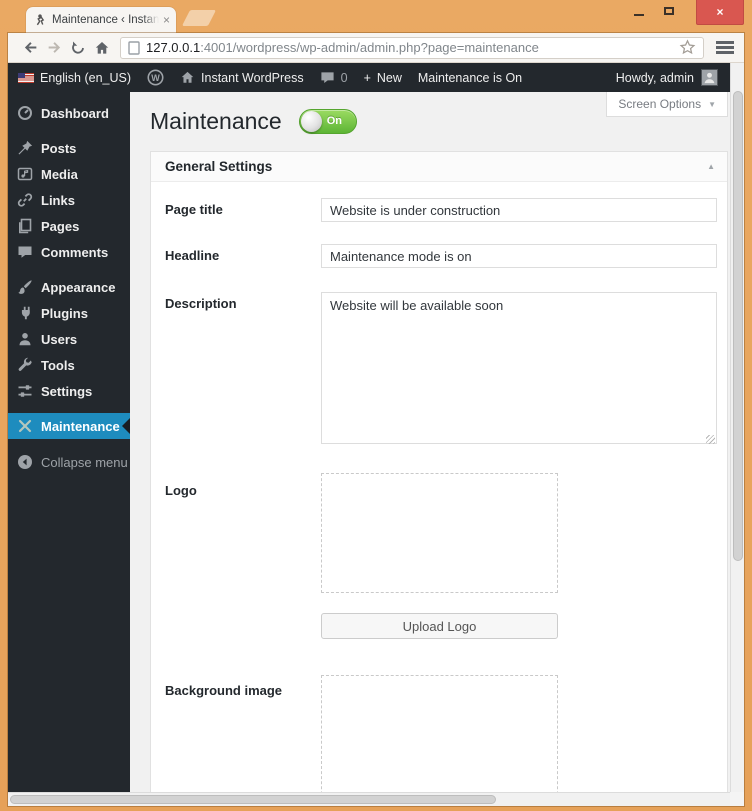 Image resolution: width=752 pixels, height=811 pixels. Describe the element at coordinates (710, 439) in the screenshot. I see `resize-grip-icon` at that location.